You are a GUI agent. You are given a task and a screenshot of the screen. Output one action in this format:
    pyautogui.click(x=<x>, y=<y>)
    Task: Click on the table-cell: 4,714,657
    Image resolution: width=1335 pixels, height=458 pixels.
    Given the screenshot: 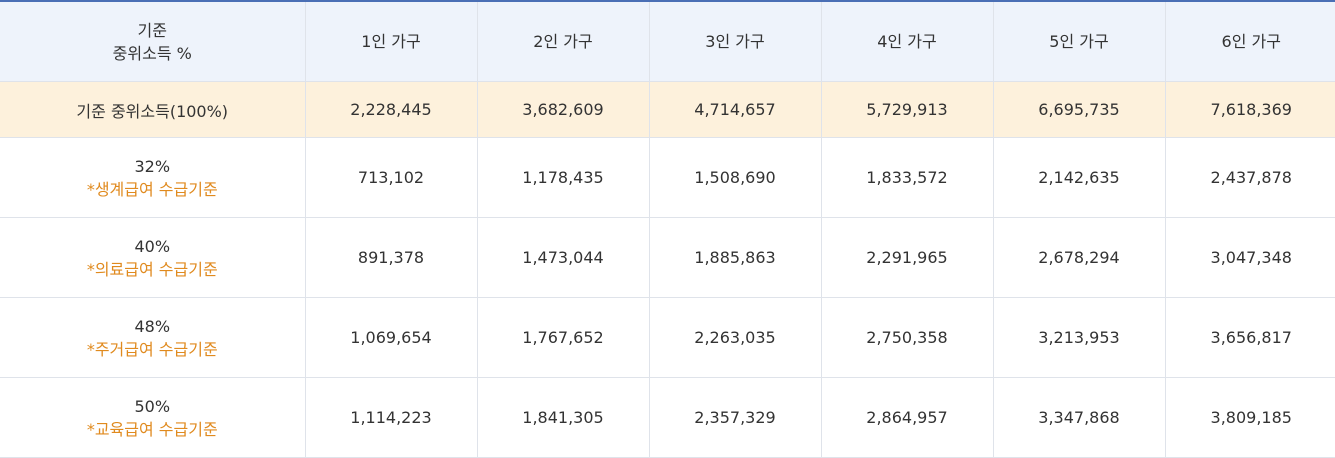 What is the action you would take?
    pyautogui.click(x=734, y=109)
    